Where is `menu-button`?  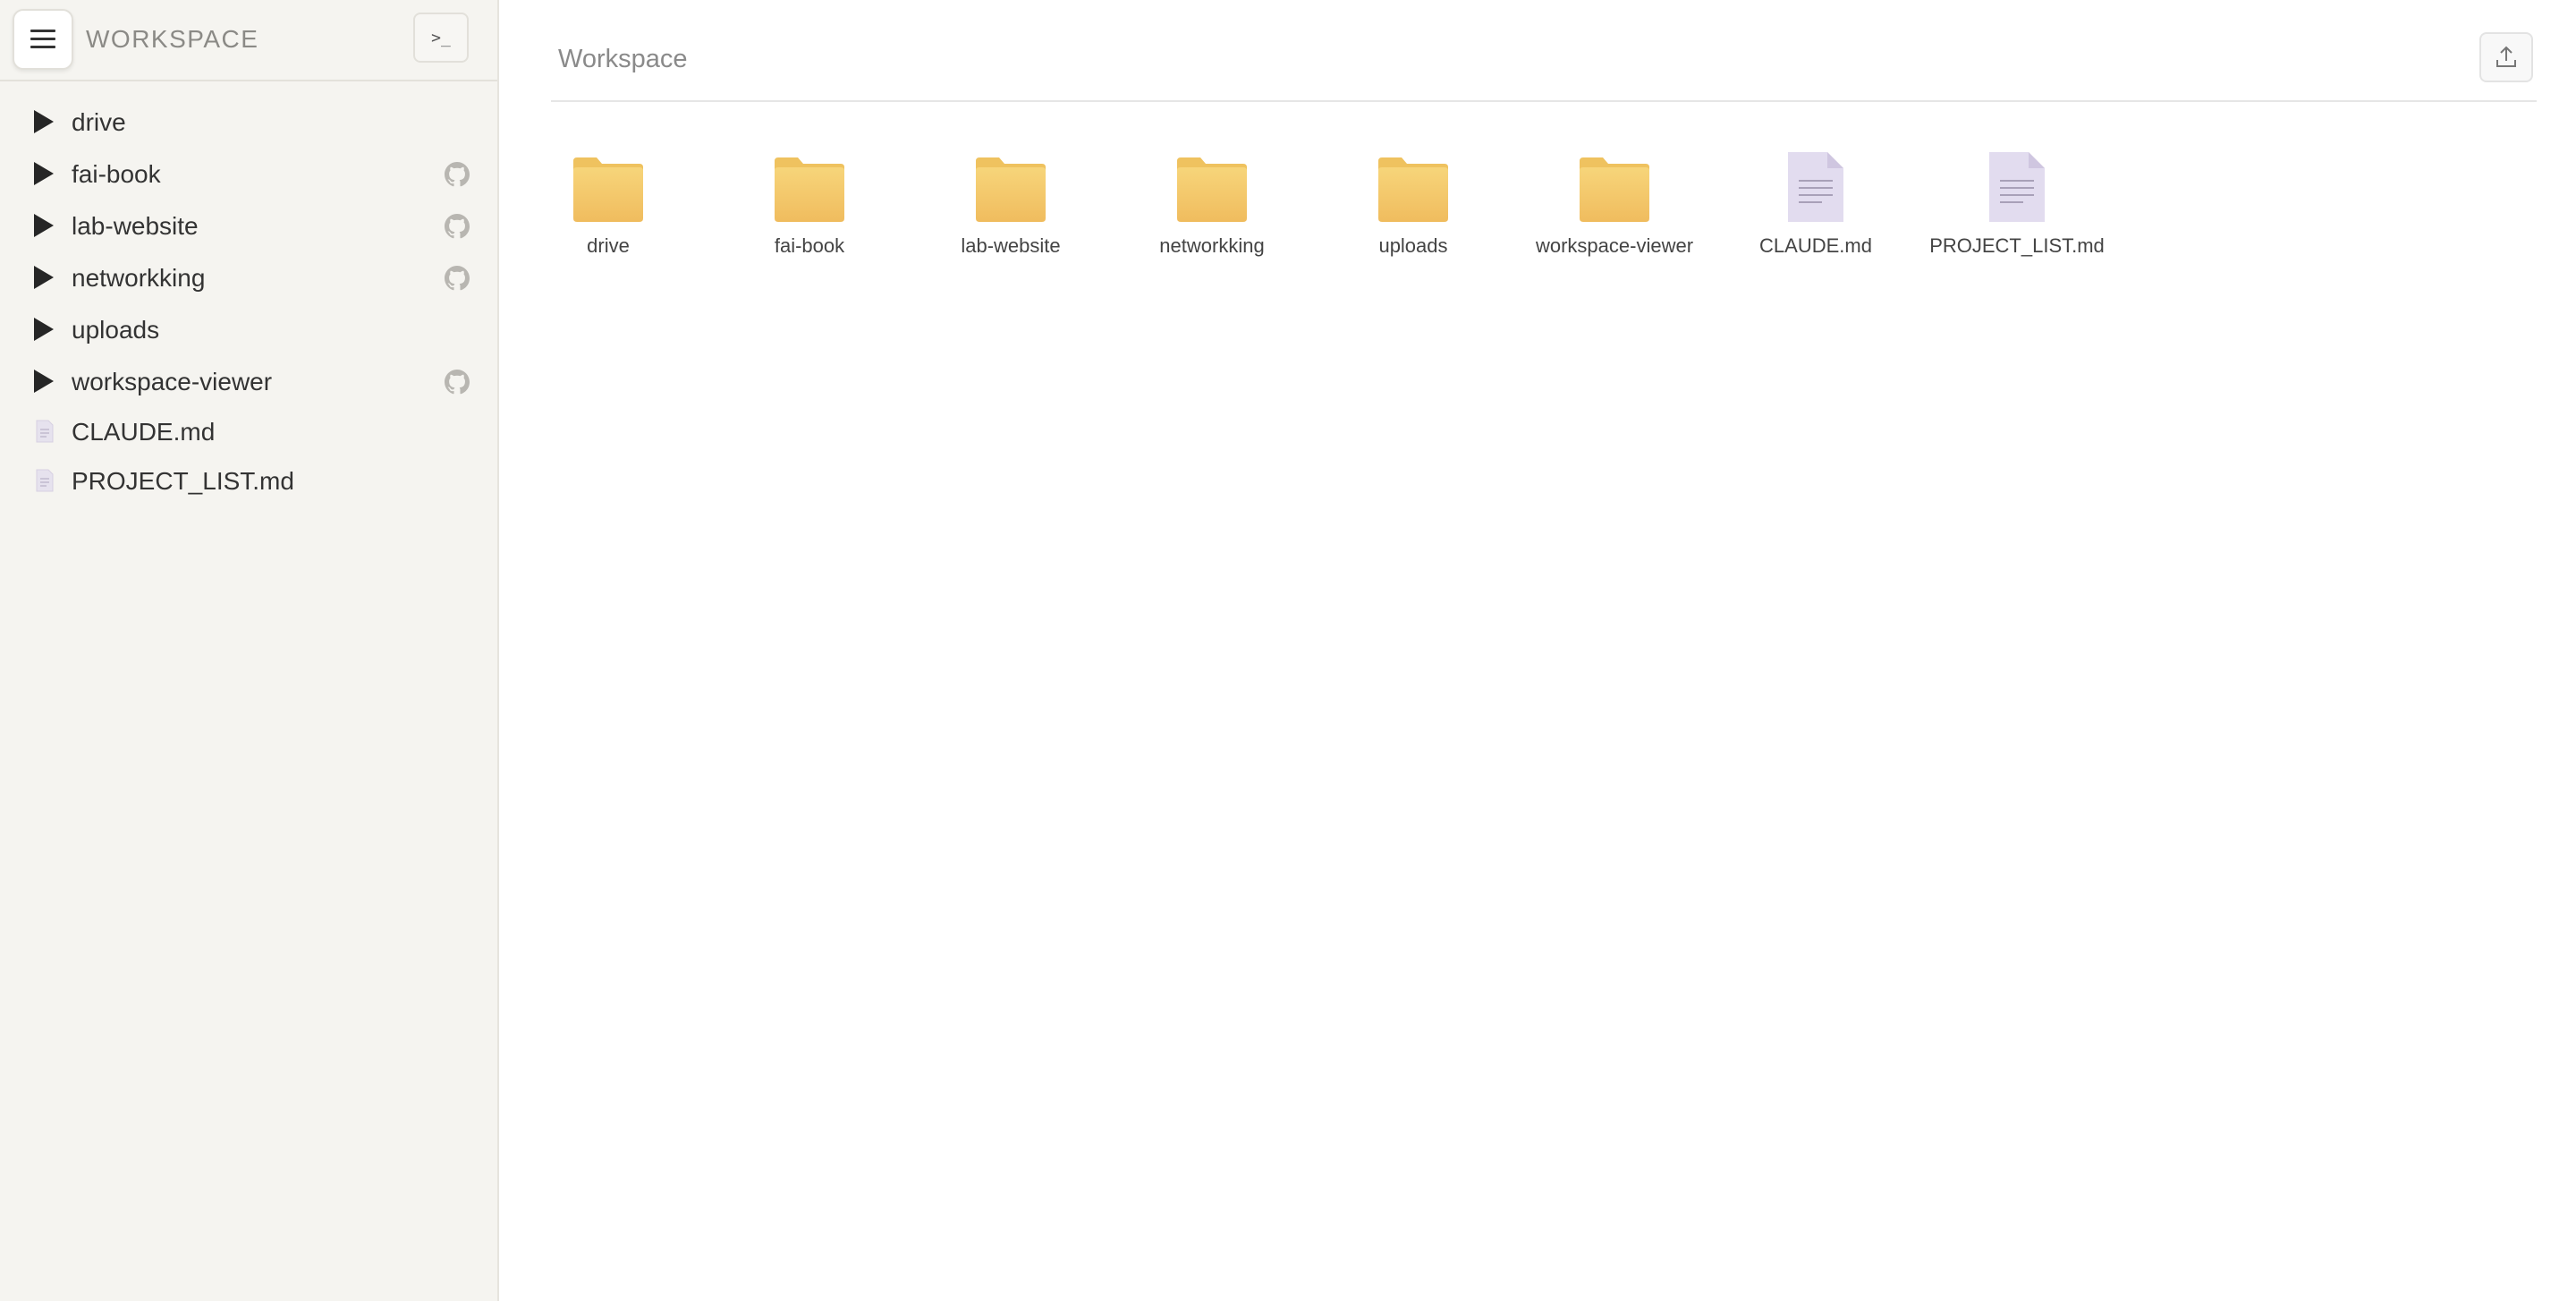
menu-button is located at coordinates (43, 39).